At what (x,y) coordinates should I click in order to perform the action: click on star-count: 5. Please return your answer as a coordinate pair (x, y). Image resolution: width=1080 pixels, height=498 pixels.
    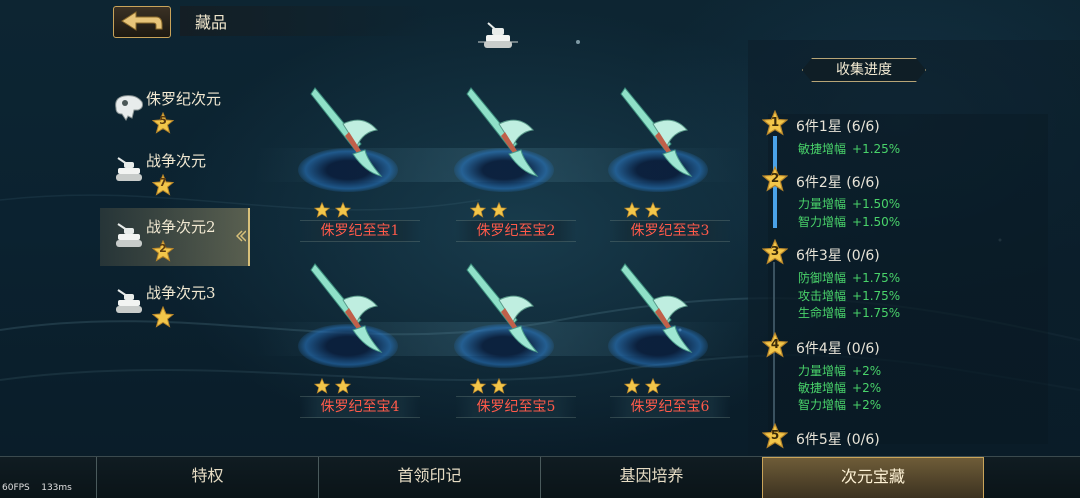
    Looking at the image, I should click on (163, 120).